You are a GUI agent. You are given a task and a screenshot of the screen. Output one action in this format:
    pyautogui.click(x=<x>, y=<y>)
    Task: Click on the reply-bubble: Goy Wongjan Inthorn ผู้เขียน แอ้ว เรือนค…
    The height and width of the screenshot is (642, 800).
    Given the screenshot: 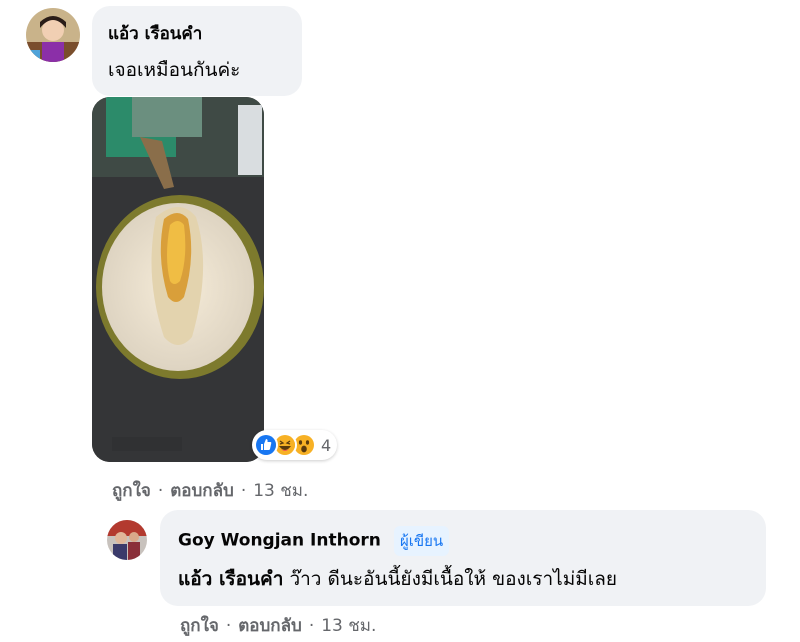 What is the action you would take?
    pyautogui.click(x=463, y=558)
    